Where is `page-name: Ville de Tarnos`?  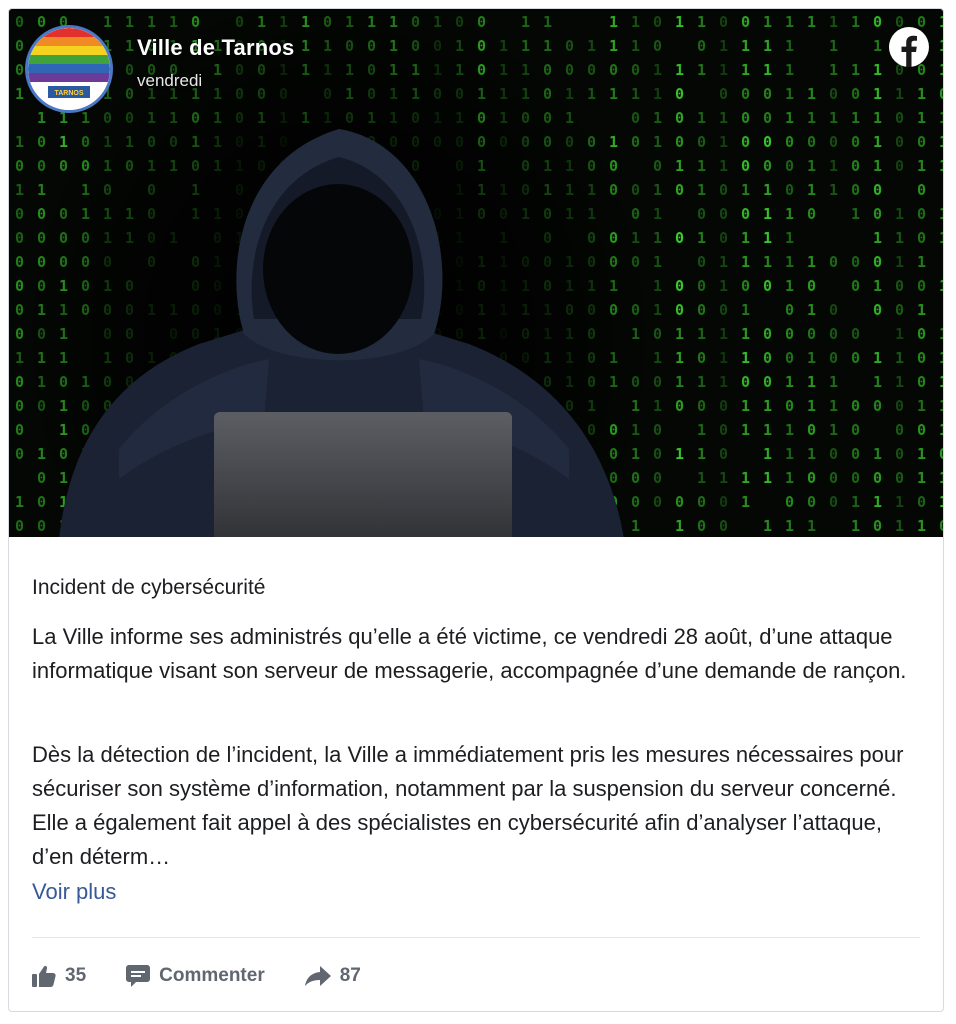 page-name: Ville de Tarnos is located at coordinates (215, 48).